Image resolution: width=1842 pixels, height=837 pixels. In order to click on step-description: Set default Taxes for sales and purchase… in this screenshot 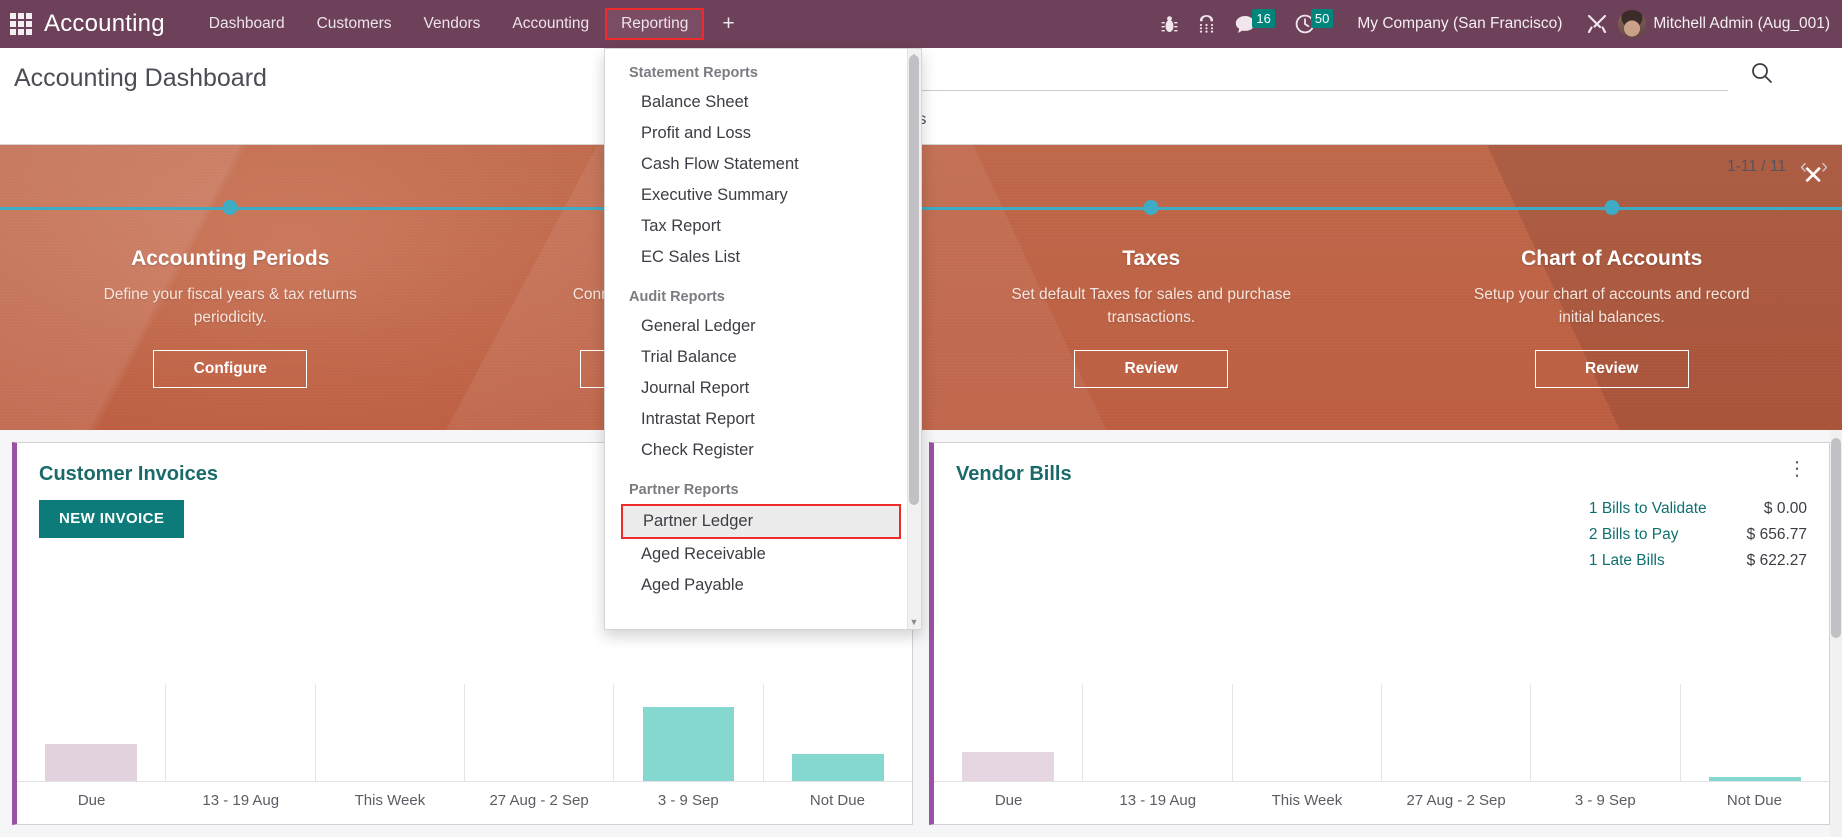, I will do `click(1151, 306)`.